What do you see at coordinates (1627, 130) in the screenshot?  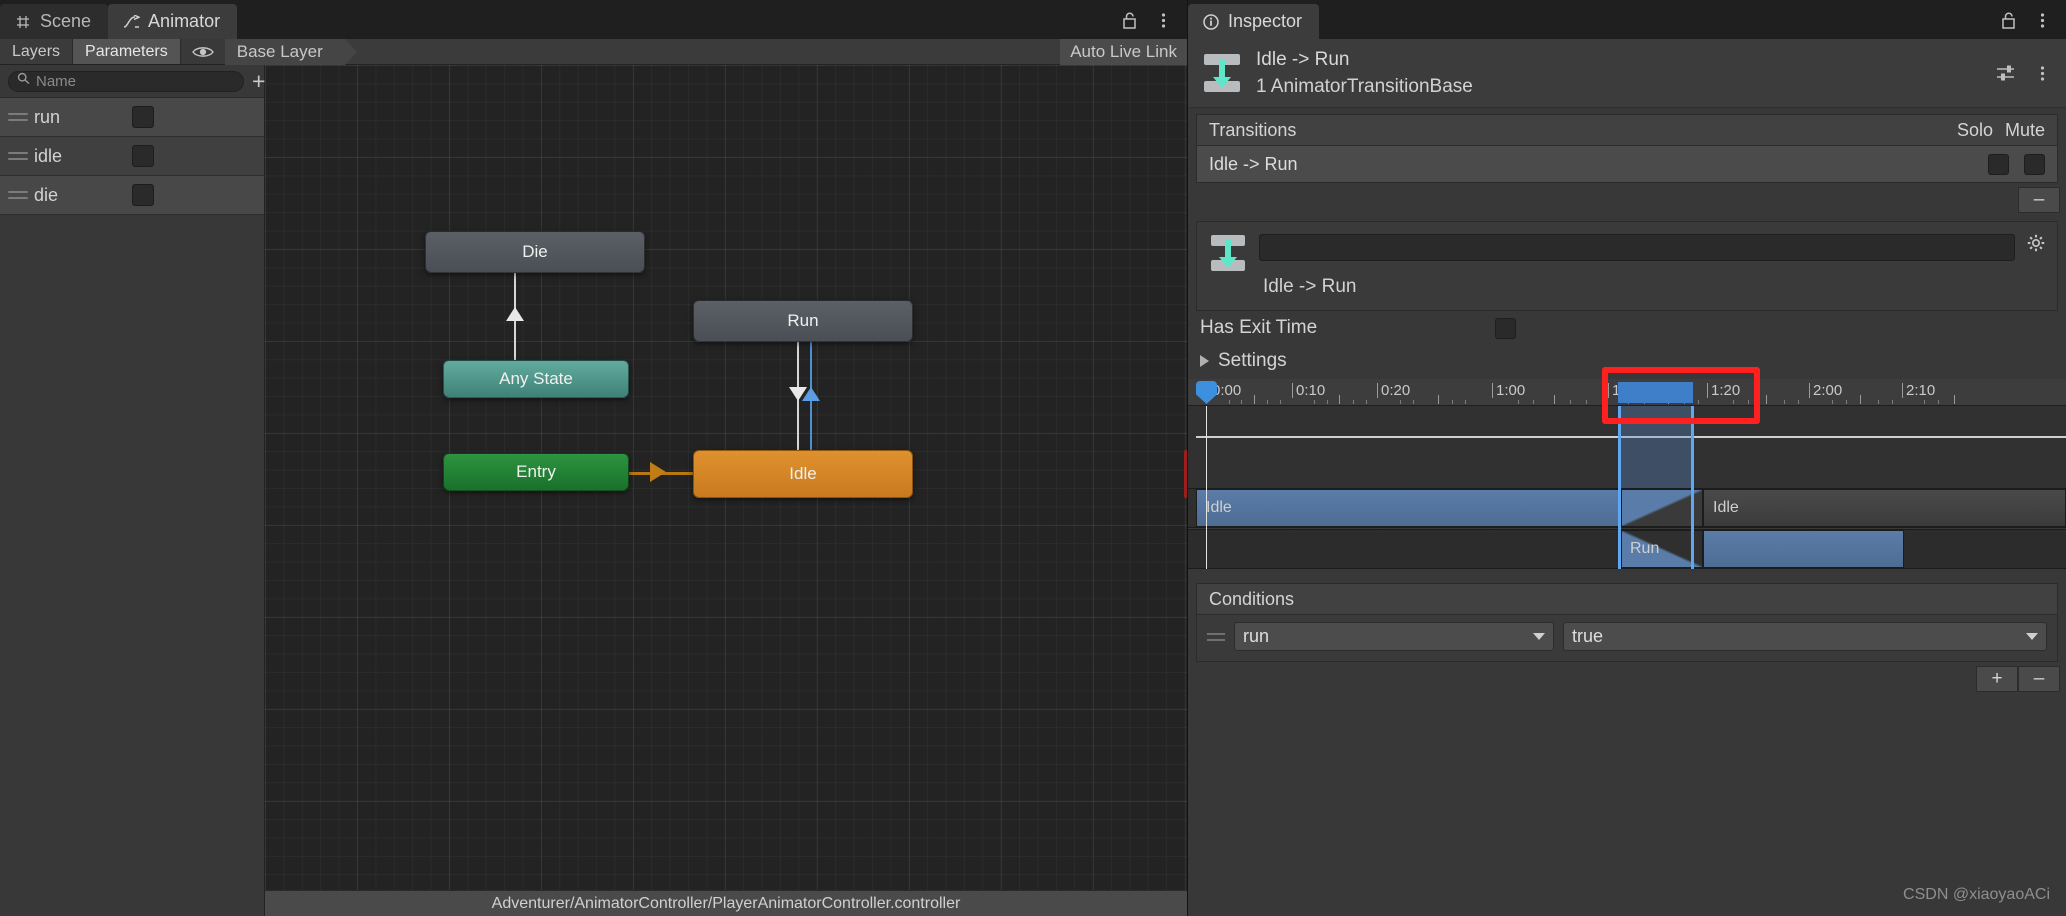 I see `transitions-header: Transitions Solo Mute` at bounding box center [1627, 130].